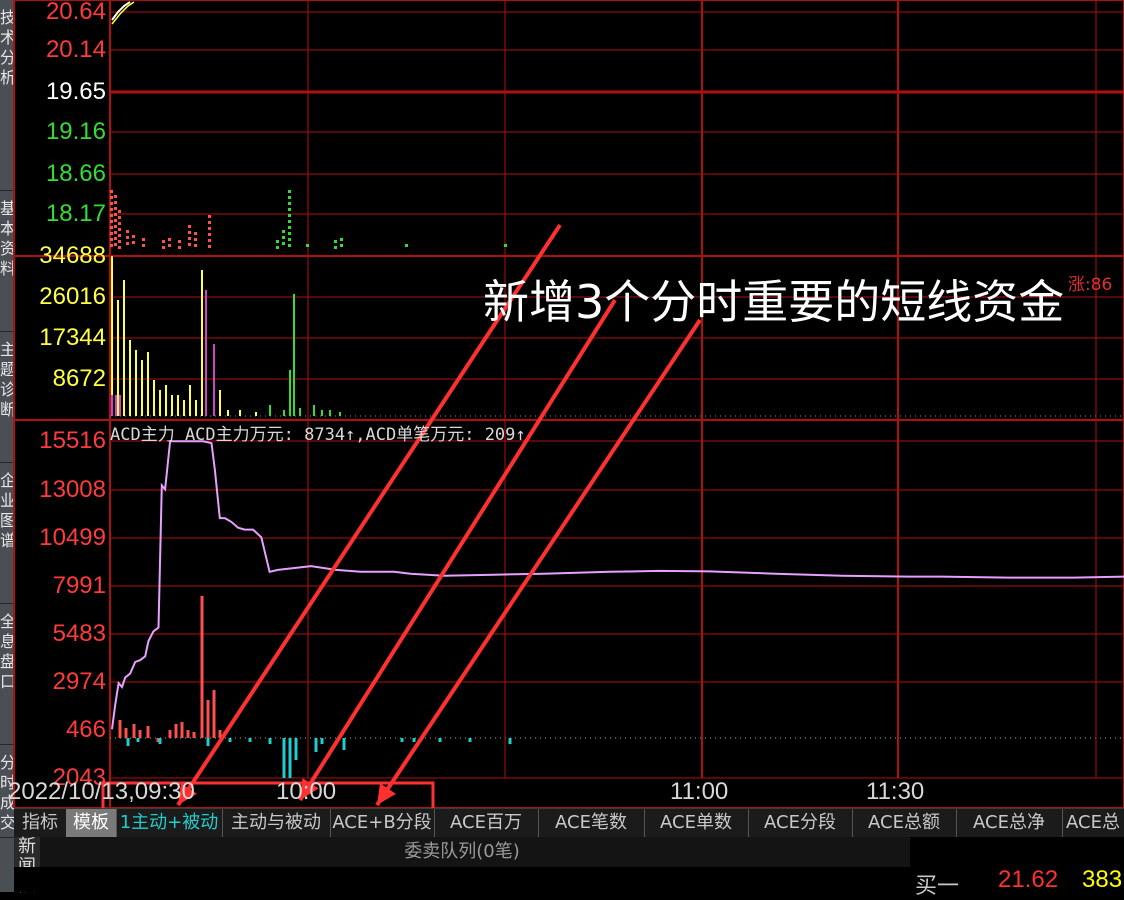 The width and height of the screenshot is (1124, 900). What do you see at coordinates (937, 886) in the screenshot?
I see `bid1-label: 买一` at bounding box center [937, 886].